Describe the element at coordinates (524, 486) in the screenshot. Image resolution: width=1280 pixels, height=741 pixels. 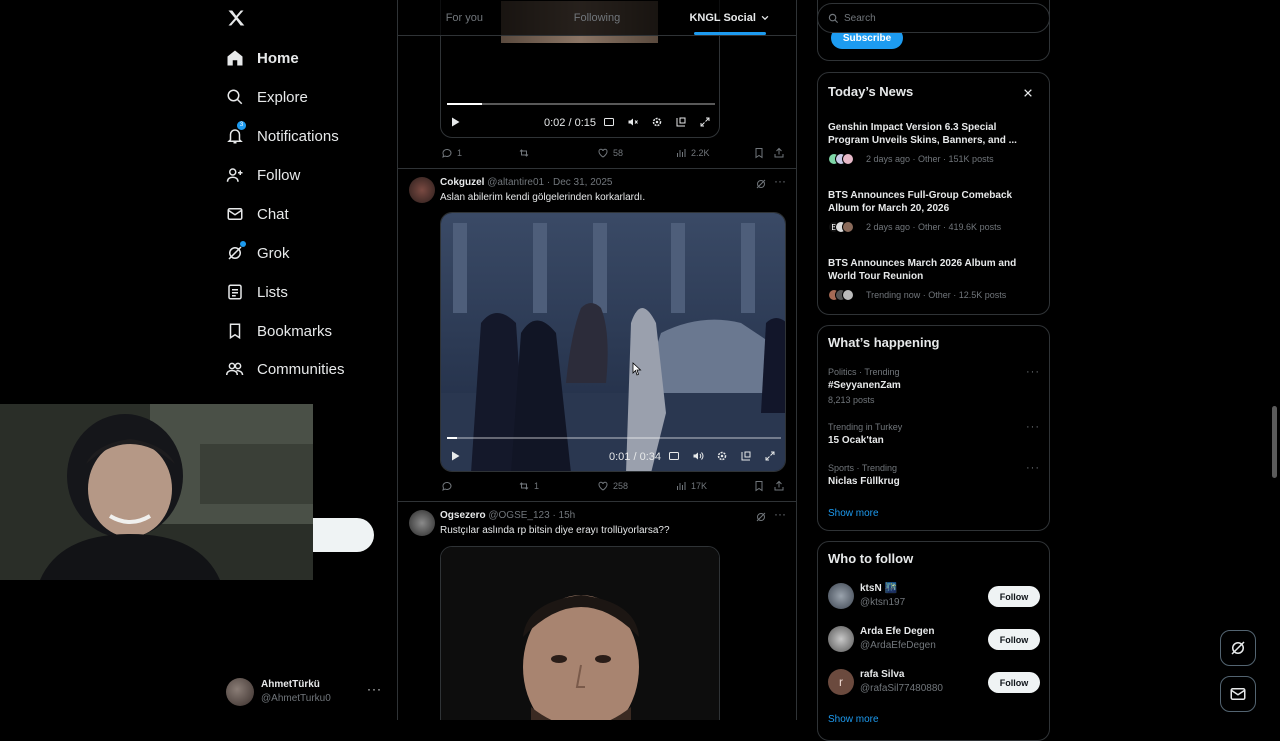
I see `repost-icon` at that location.